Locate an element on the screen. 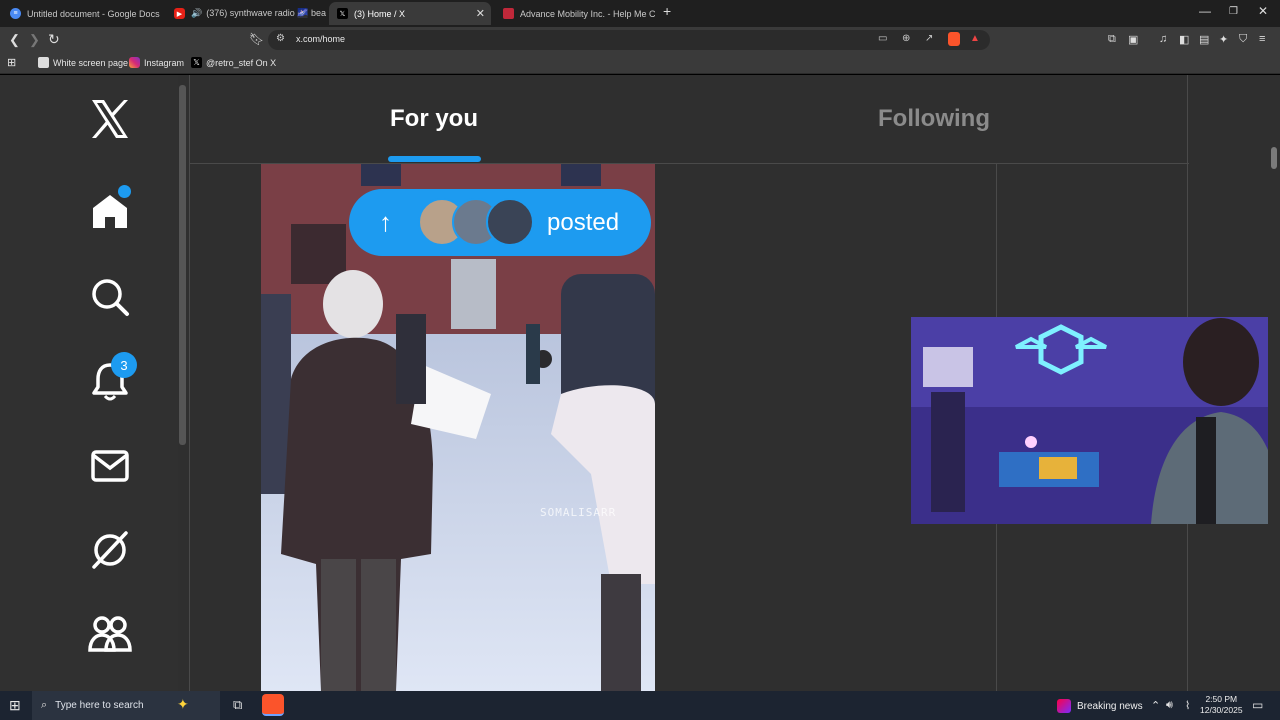 The width and height of the screenshot is (1280, 720). forward-icon: ❯ is located at coordinates (34, 40).